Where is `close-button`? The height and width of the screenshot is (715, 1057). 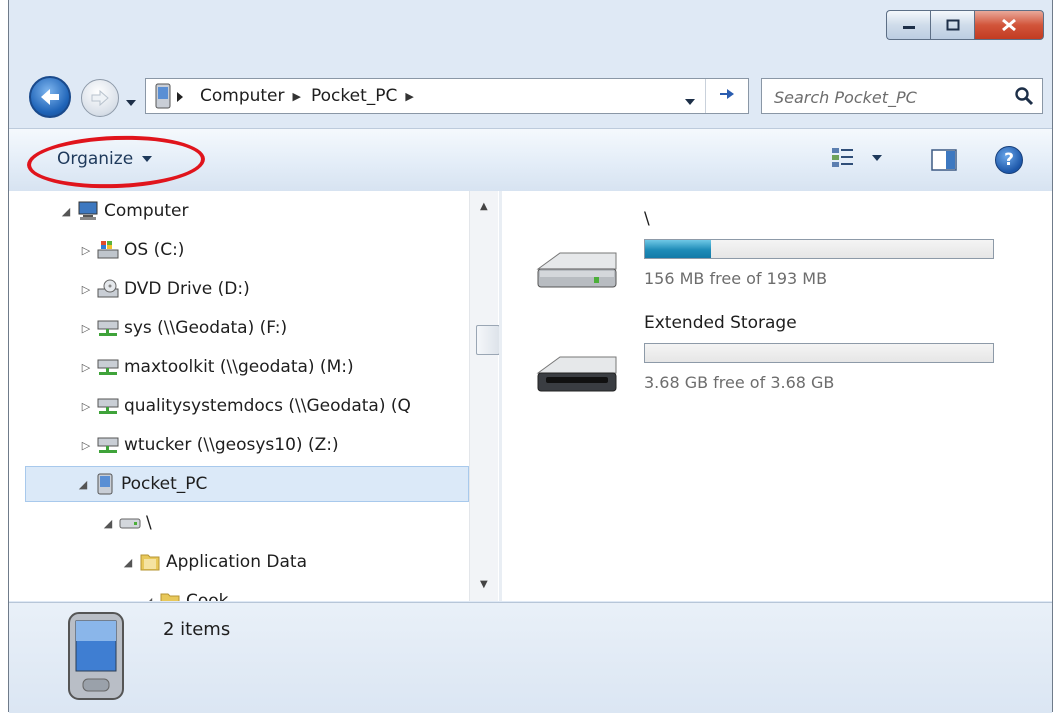 close-button is located at coordinates (1009, 25).